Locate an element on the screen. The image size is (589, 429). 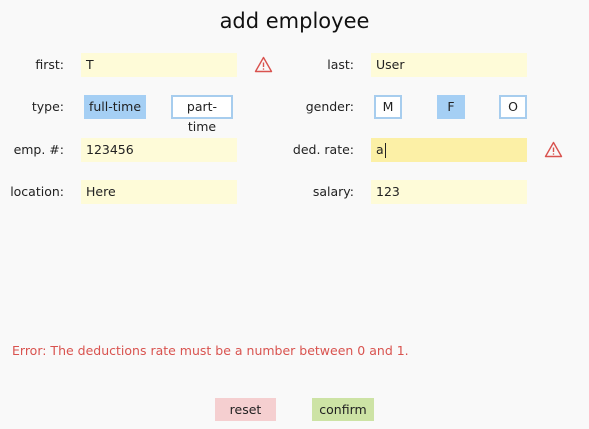
gender-label: gender: is located at coordinates (329, 106).